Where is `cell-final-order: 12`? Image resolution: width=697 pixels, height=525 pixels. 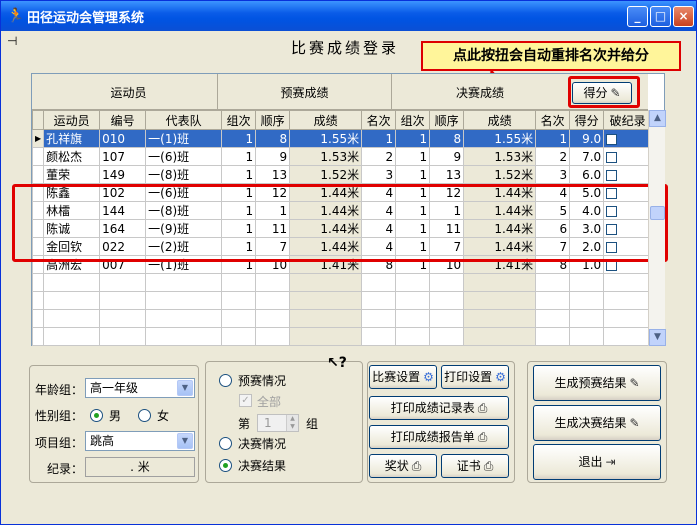 cell-final-order: 12 is located at coordinates (447, 192).